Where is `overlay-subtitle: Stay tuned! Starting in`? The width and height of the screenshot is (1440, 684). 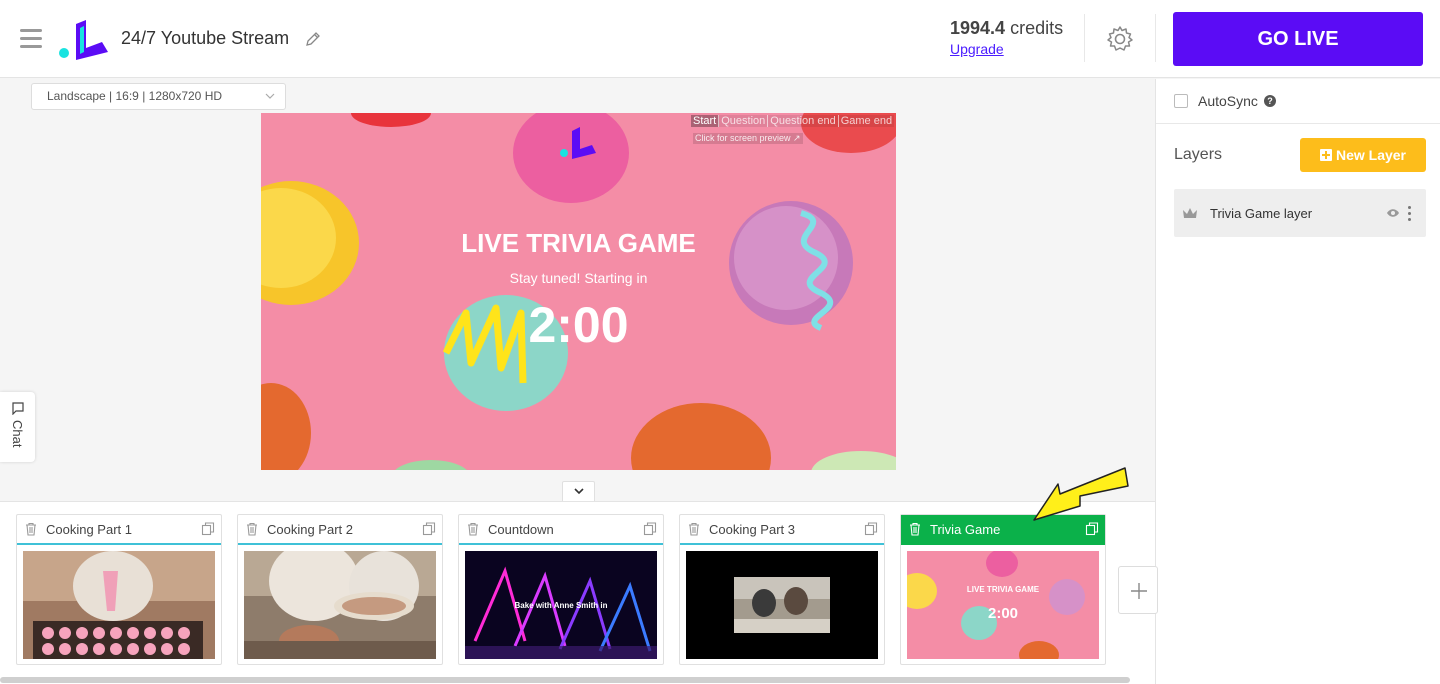
overlay-subtitle: Stay tuned! Starting in is located at coordinates (578, 278).